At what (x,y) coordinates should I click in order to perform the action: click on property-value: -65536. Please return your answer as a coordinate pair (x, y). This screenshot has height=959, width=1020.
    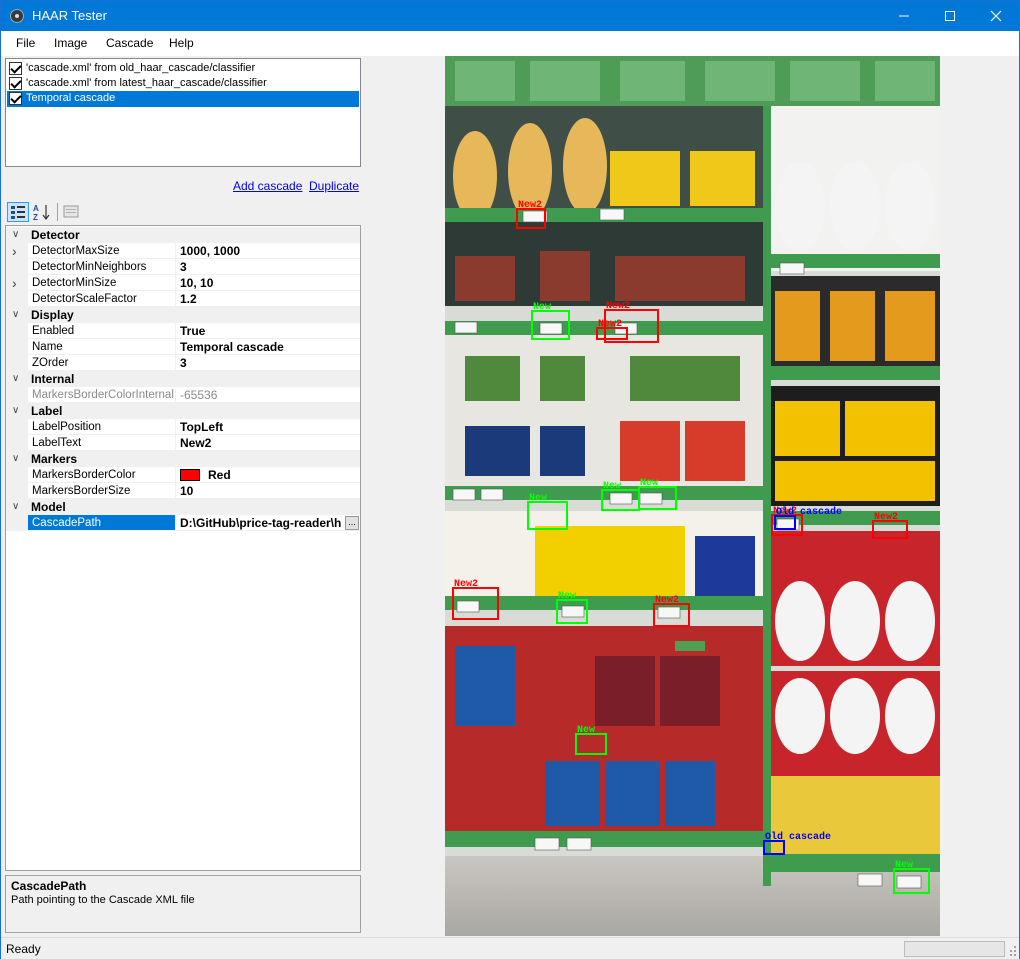
    Looking at the image, I should click on (267, 395).